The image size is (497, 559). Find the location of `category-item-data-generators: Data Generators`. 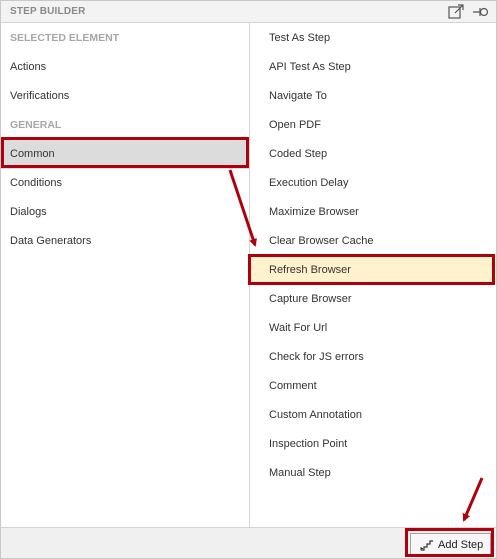

category-item-data-generators: Data Generators is located at coordinates (125, 241).